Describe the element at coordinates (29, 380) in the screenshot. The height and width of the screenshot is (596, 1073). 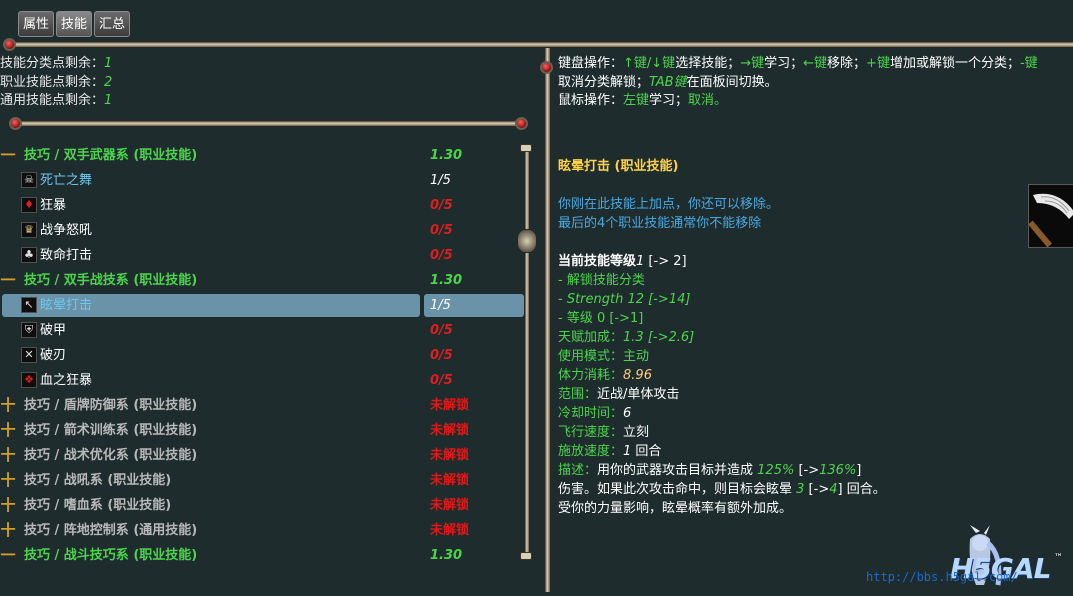
I see `blood-rage-icon: ❖` at that location.